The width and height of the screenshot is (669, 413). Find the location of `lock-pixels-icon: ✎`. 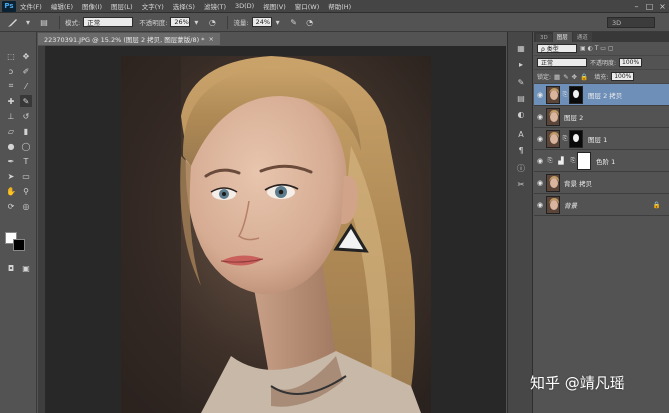

lock-pixels-icon: ✎ is located at coordinates (565, 77).